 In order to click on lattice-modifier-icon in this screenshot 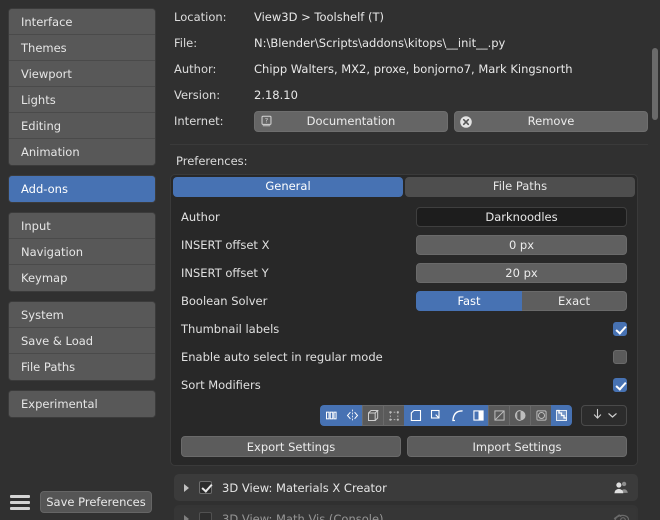, I will do `click(393, 415)`.